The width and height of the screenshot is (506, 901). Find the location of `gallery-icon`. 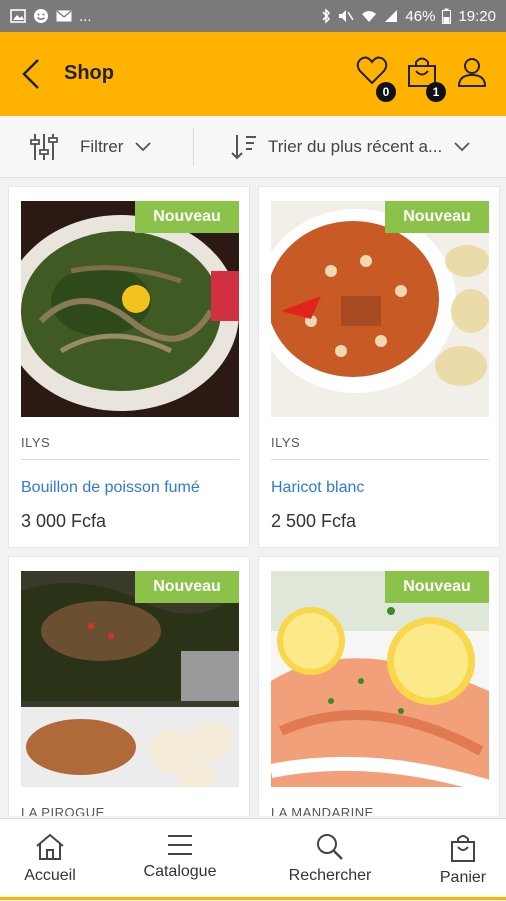

gallery-icon is located at coordinates (18, 16).